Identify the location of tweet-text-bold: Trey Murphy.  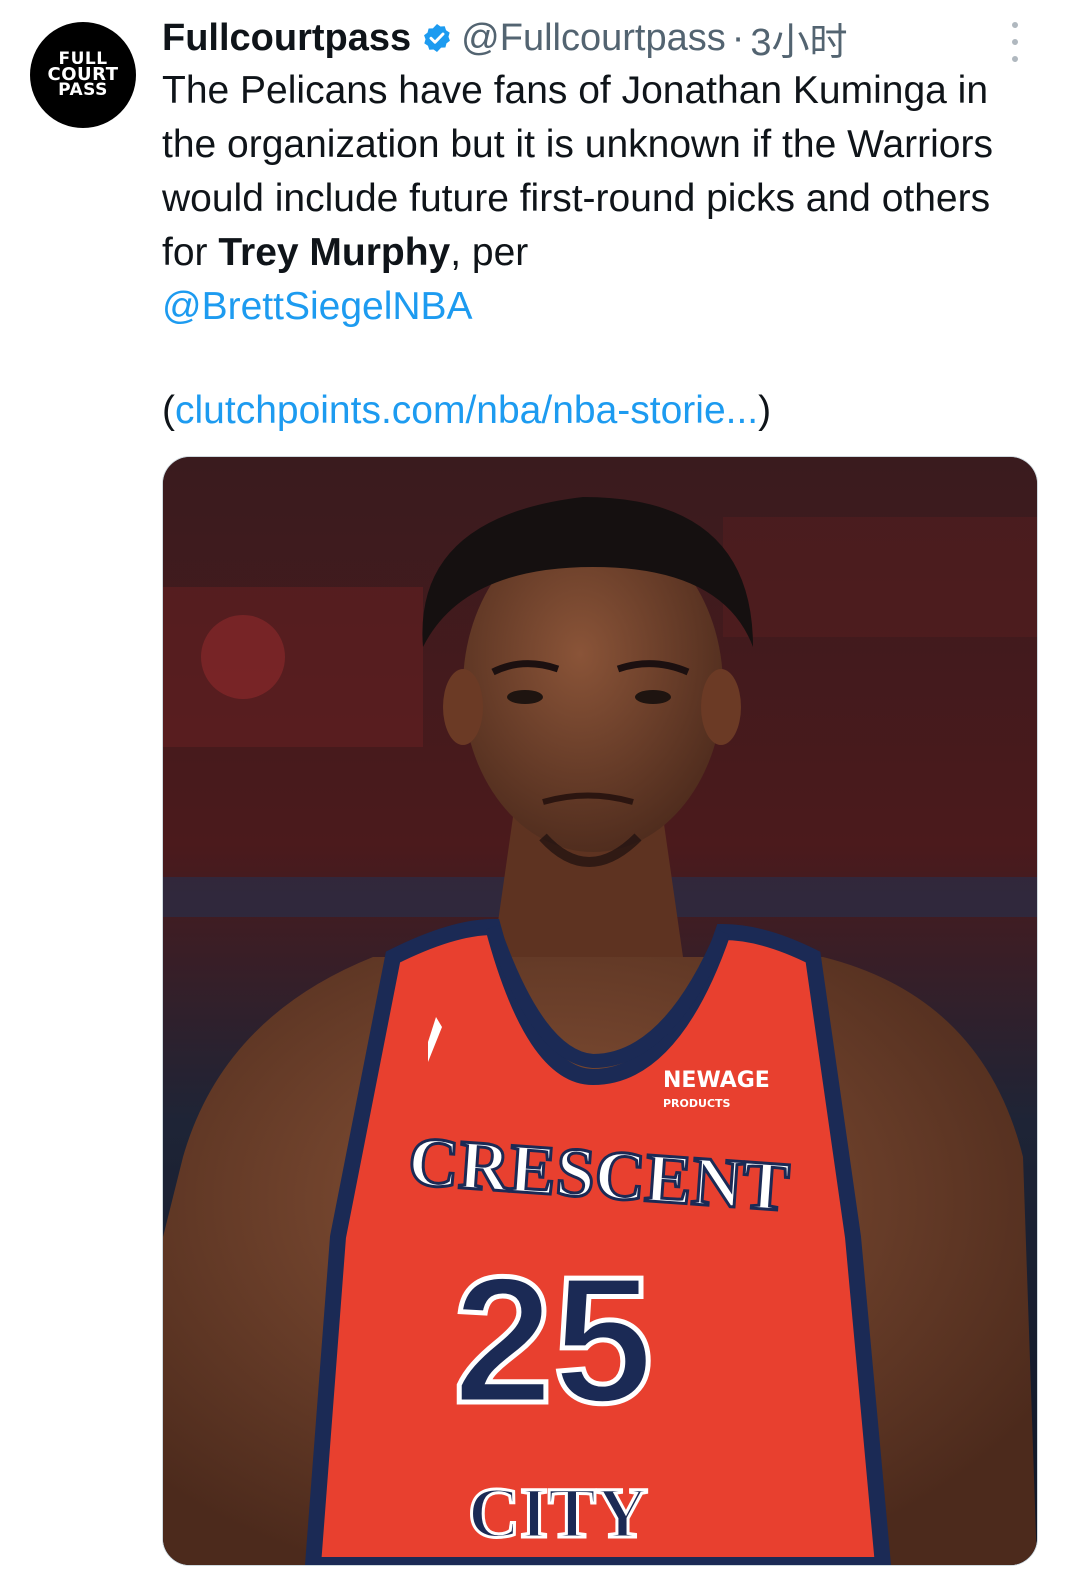
(334, 252).